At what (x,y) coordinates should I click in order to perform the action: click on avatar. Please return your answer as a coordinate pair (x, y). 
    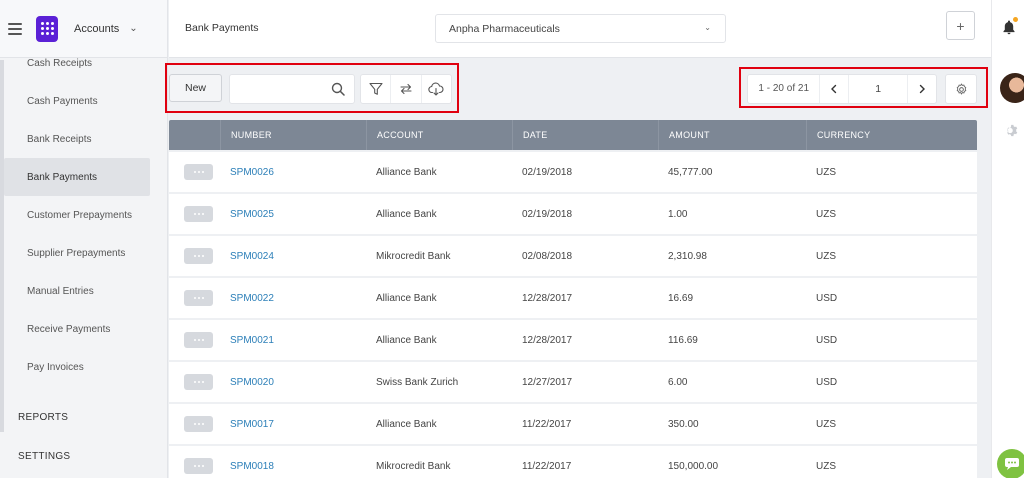
    Looking at the image, I should click on (1012, 88).